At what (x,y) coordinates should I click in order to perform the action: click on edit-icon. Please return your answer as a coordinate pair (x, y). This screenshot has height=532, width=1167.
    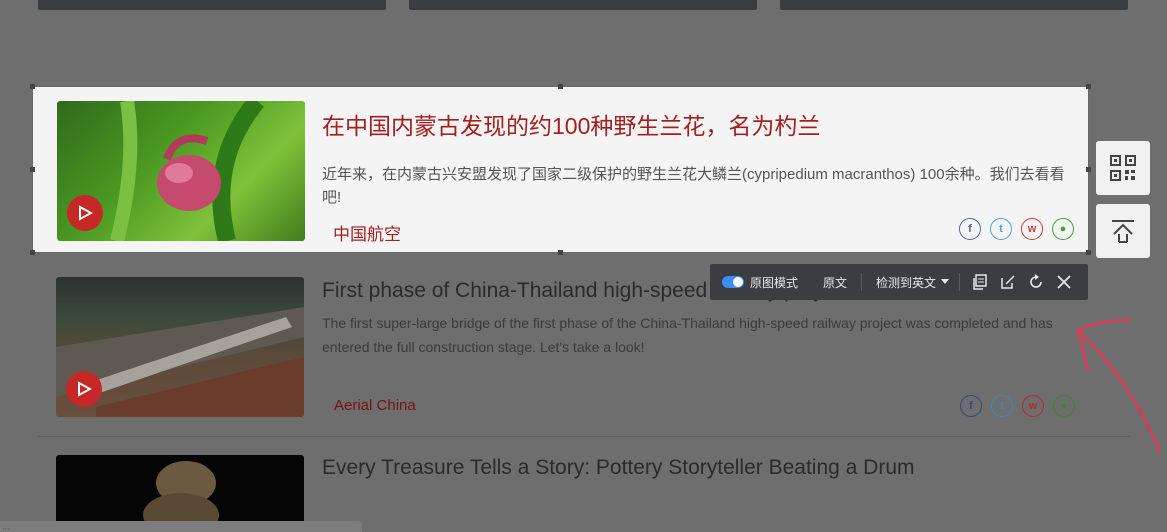
    Looking at the image, I should click on (1008, 282).